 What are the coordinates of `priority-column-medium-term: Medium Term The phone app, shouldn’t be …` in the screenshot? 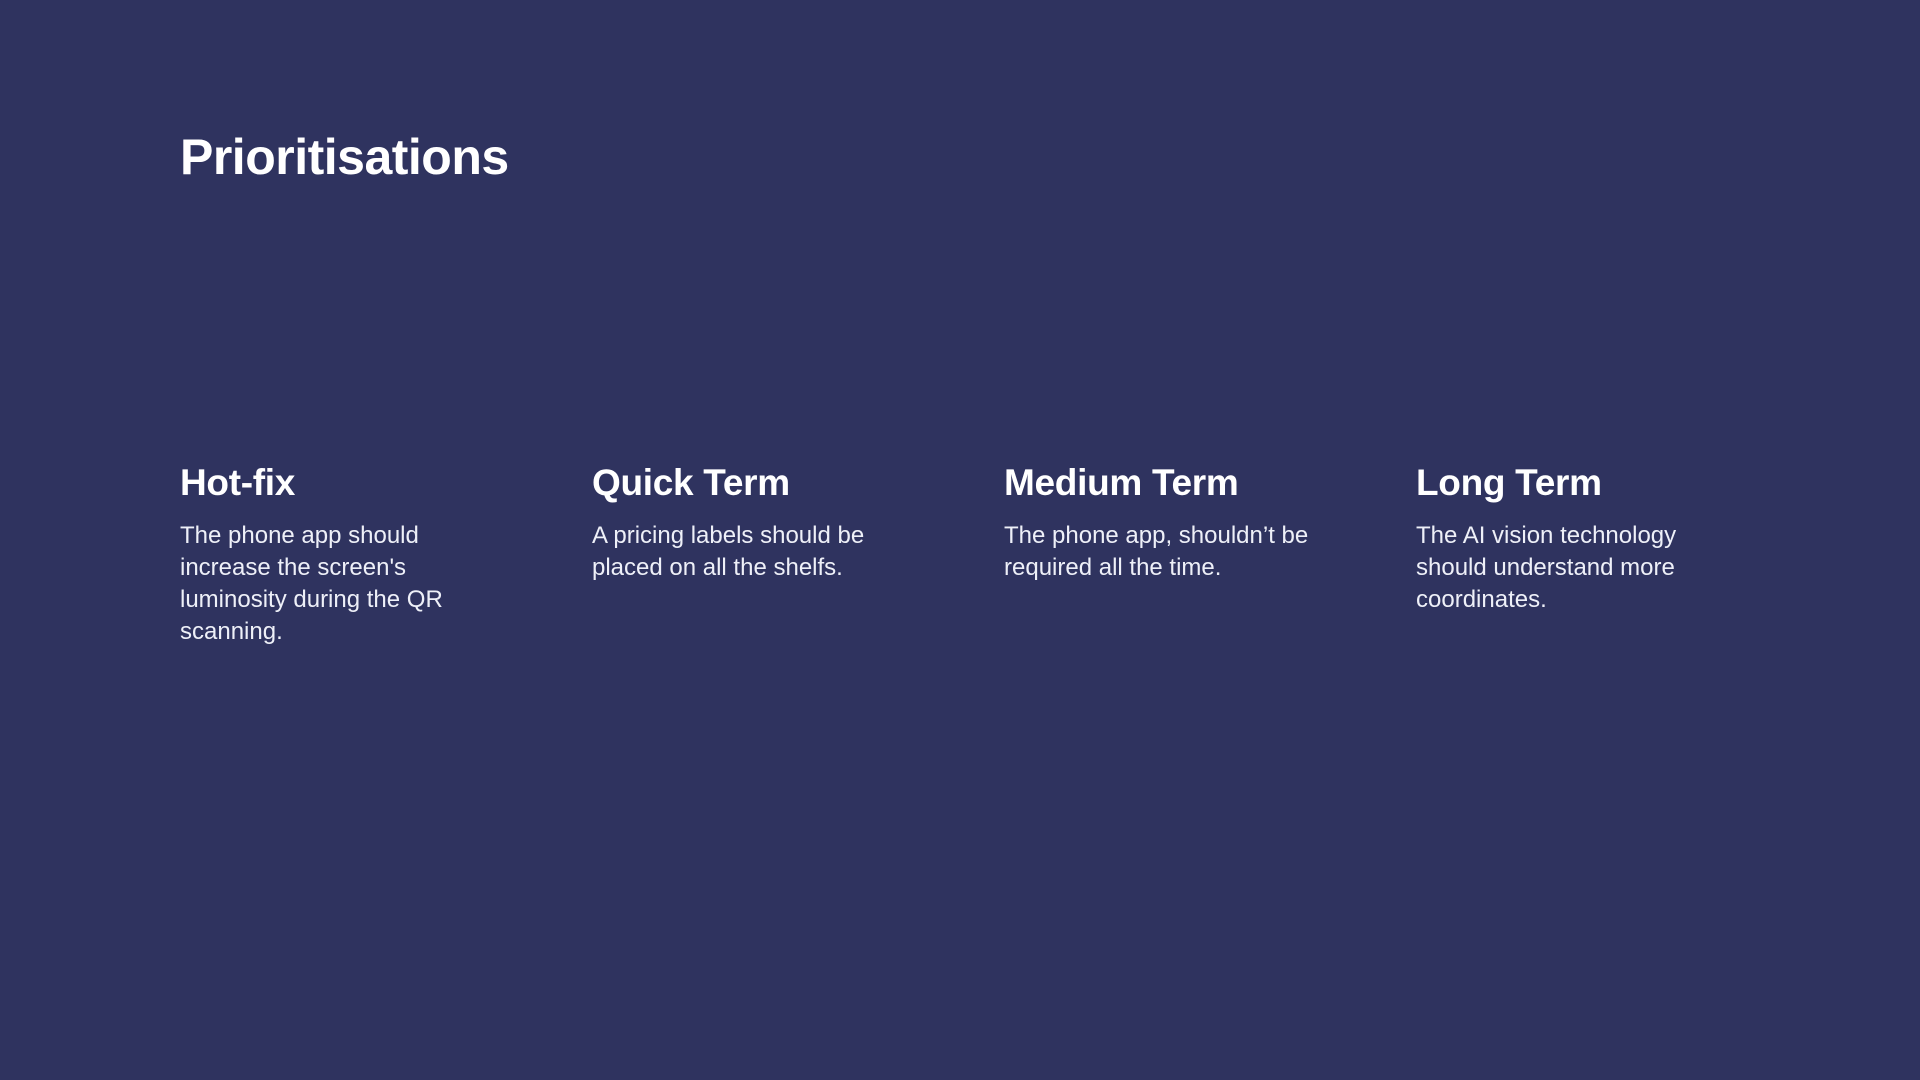 It's located at (1210, 552).